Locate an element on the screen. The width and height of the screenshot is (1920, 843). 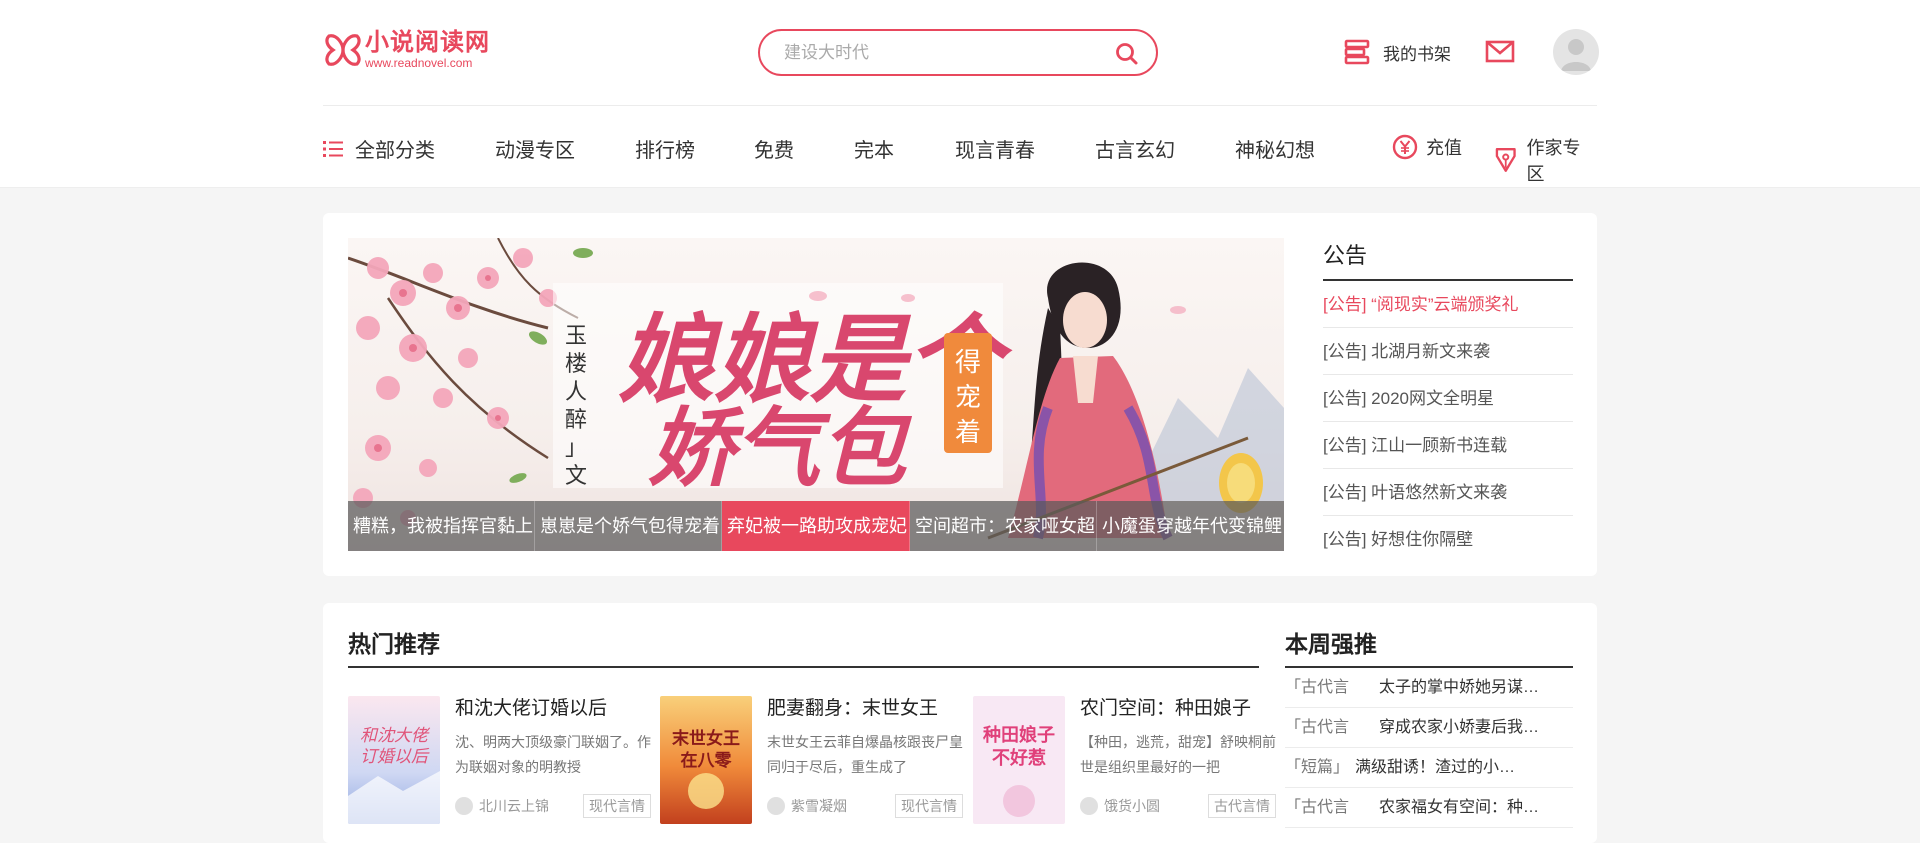
search-box is located at coordinates (958, 52).